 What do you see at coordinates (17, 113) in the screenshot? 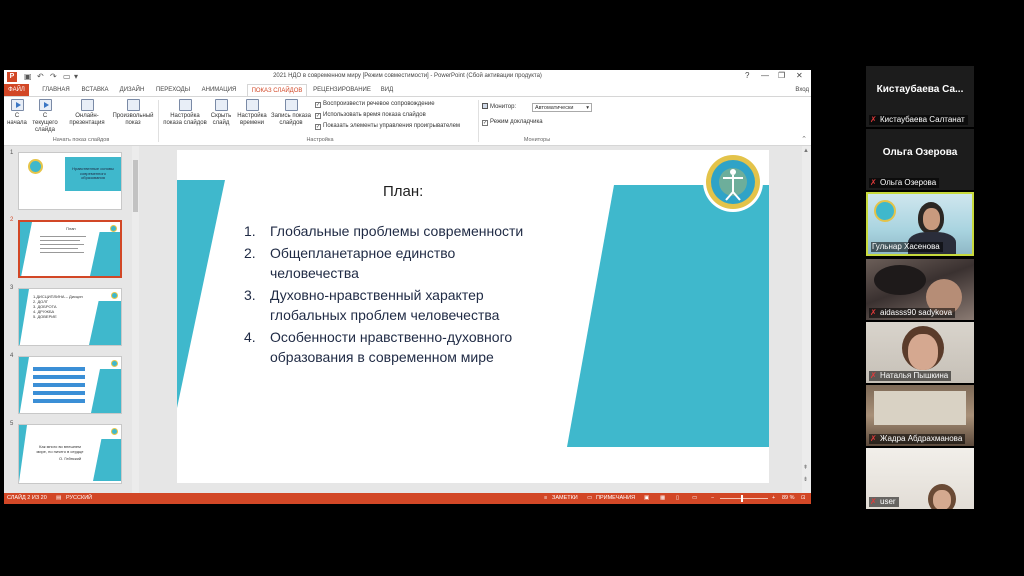
I see `from-beginning-button: С начала` at bounding box center [17, 113].